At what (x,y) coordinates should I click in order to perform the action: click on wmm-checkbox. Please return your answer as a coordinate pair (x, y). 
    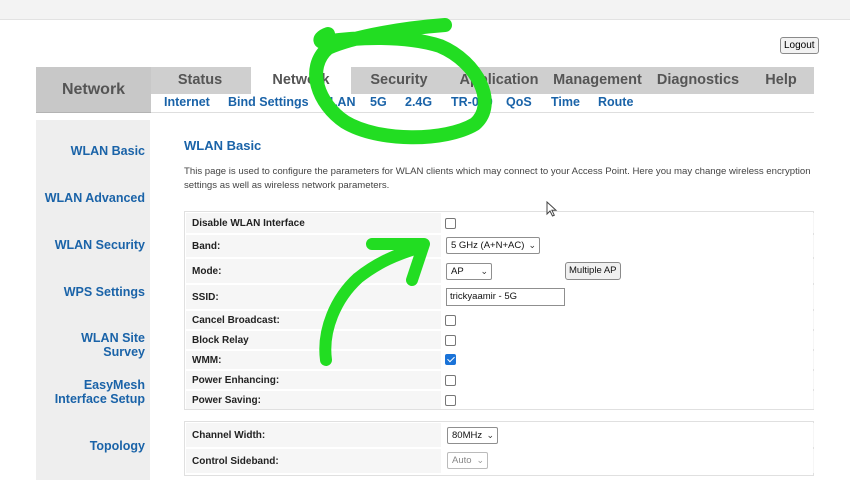
    Looking at the image, I should click on (450, 359).